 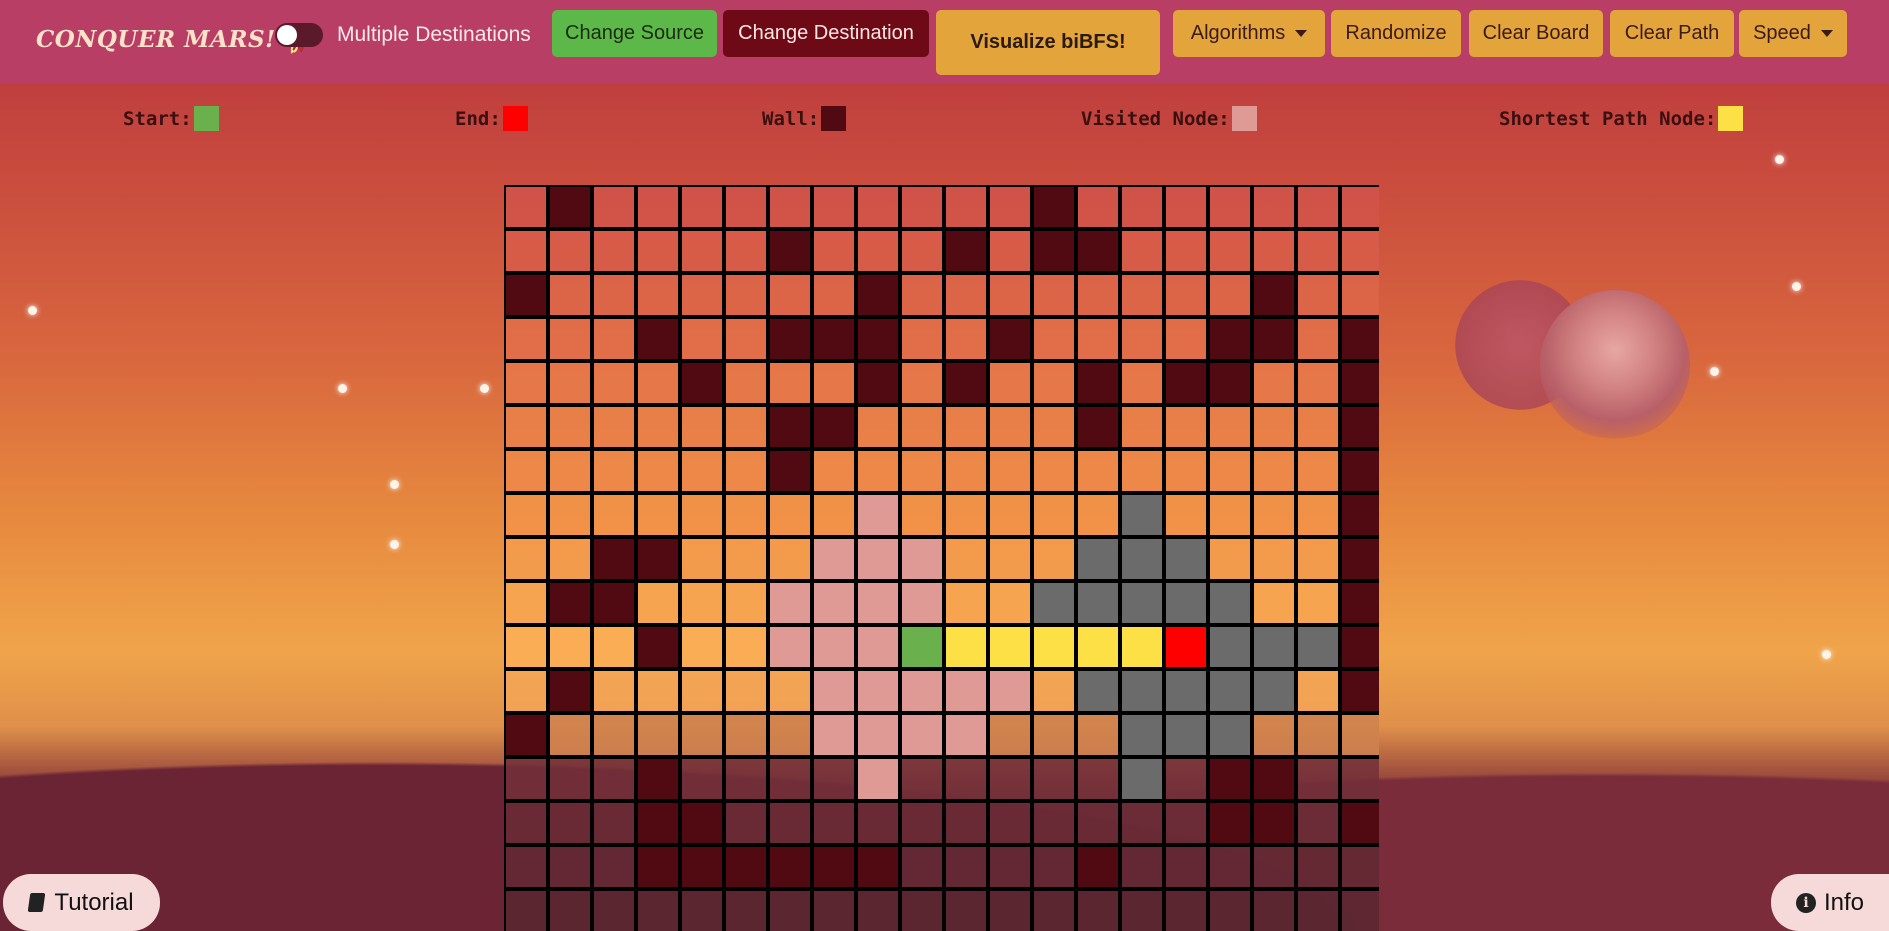 I want to click on algorithms-dropdown: Algorithms, so click(x=1249, y=33).